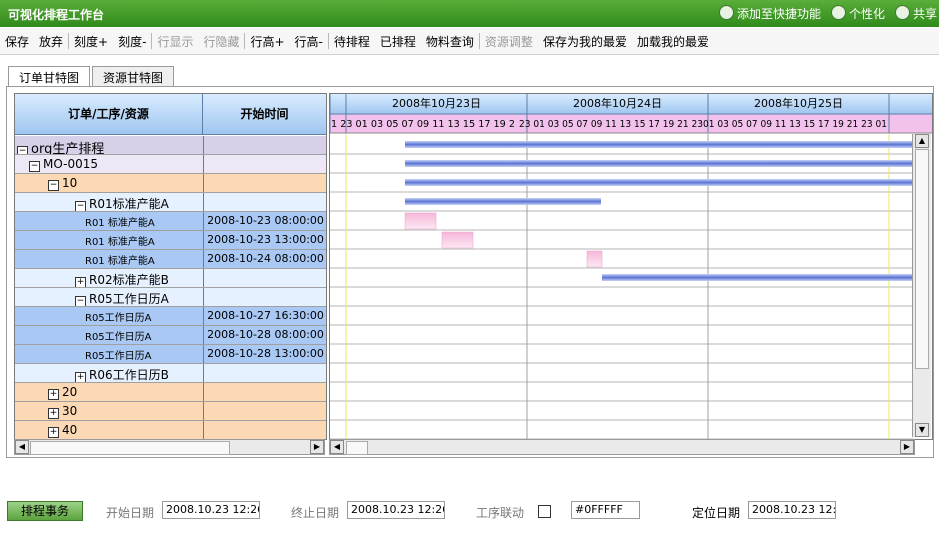  I want to click on toolbar-button: 刻度+, so click(91, 41).